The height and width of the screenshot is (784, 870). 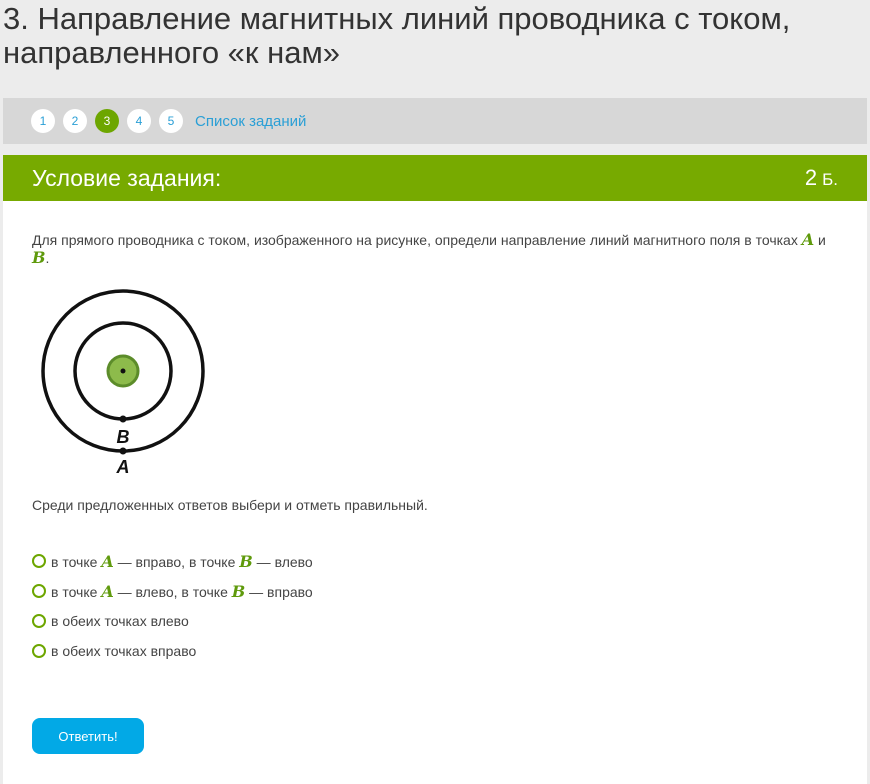 What do you see at coordinates (123, 419) in the screenshot?
I see `point-b-marker` at bounding box center [123, 419].